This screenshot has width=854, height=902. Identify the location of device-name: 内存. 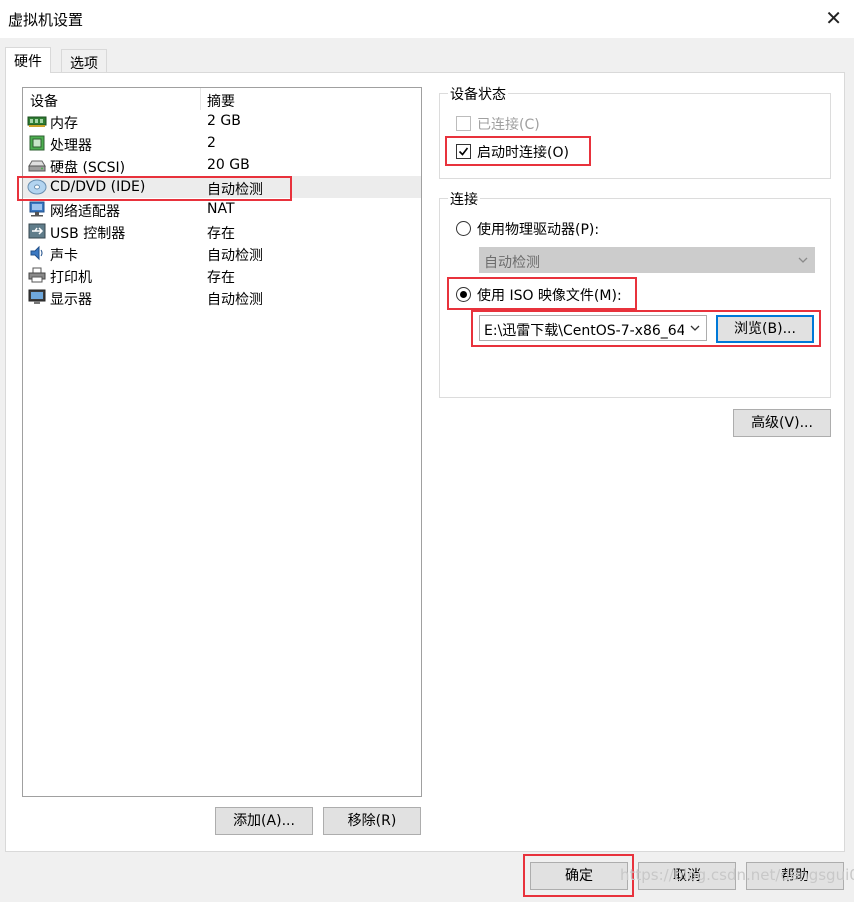
(64, 124).